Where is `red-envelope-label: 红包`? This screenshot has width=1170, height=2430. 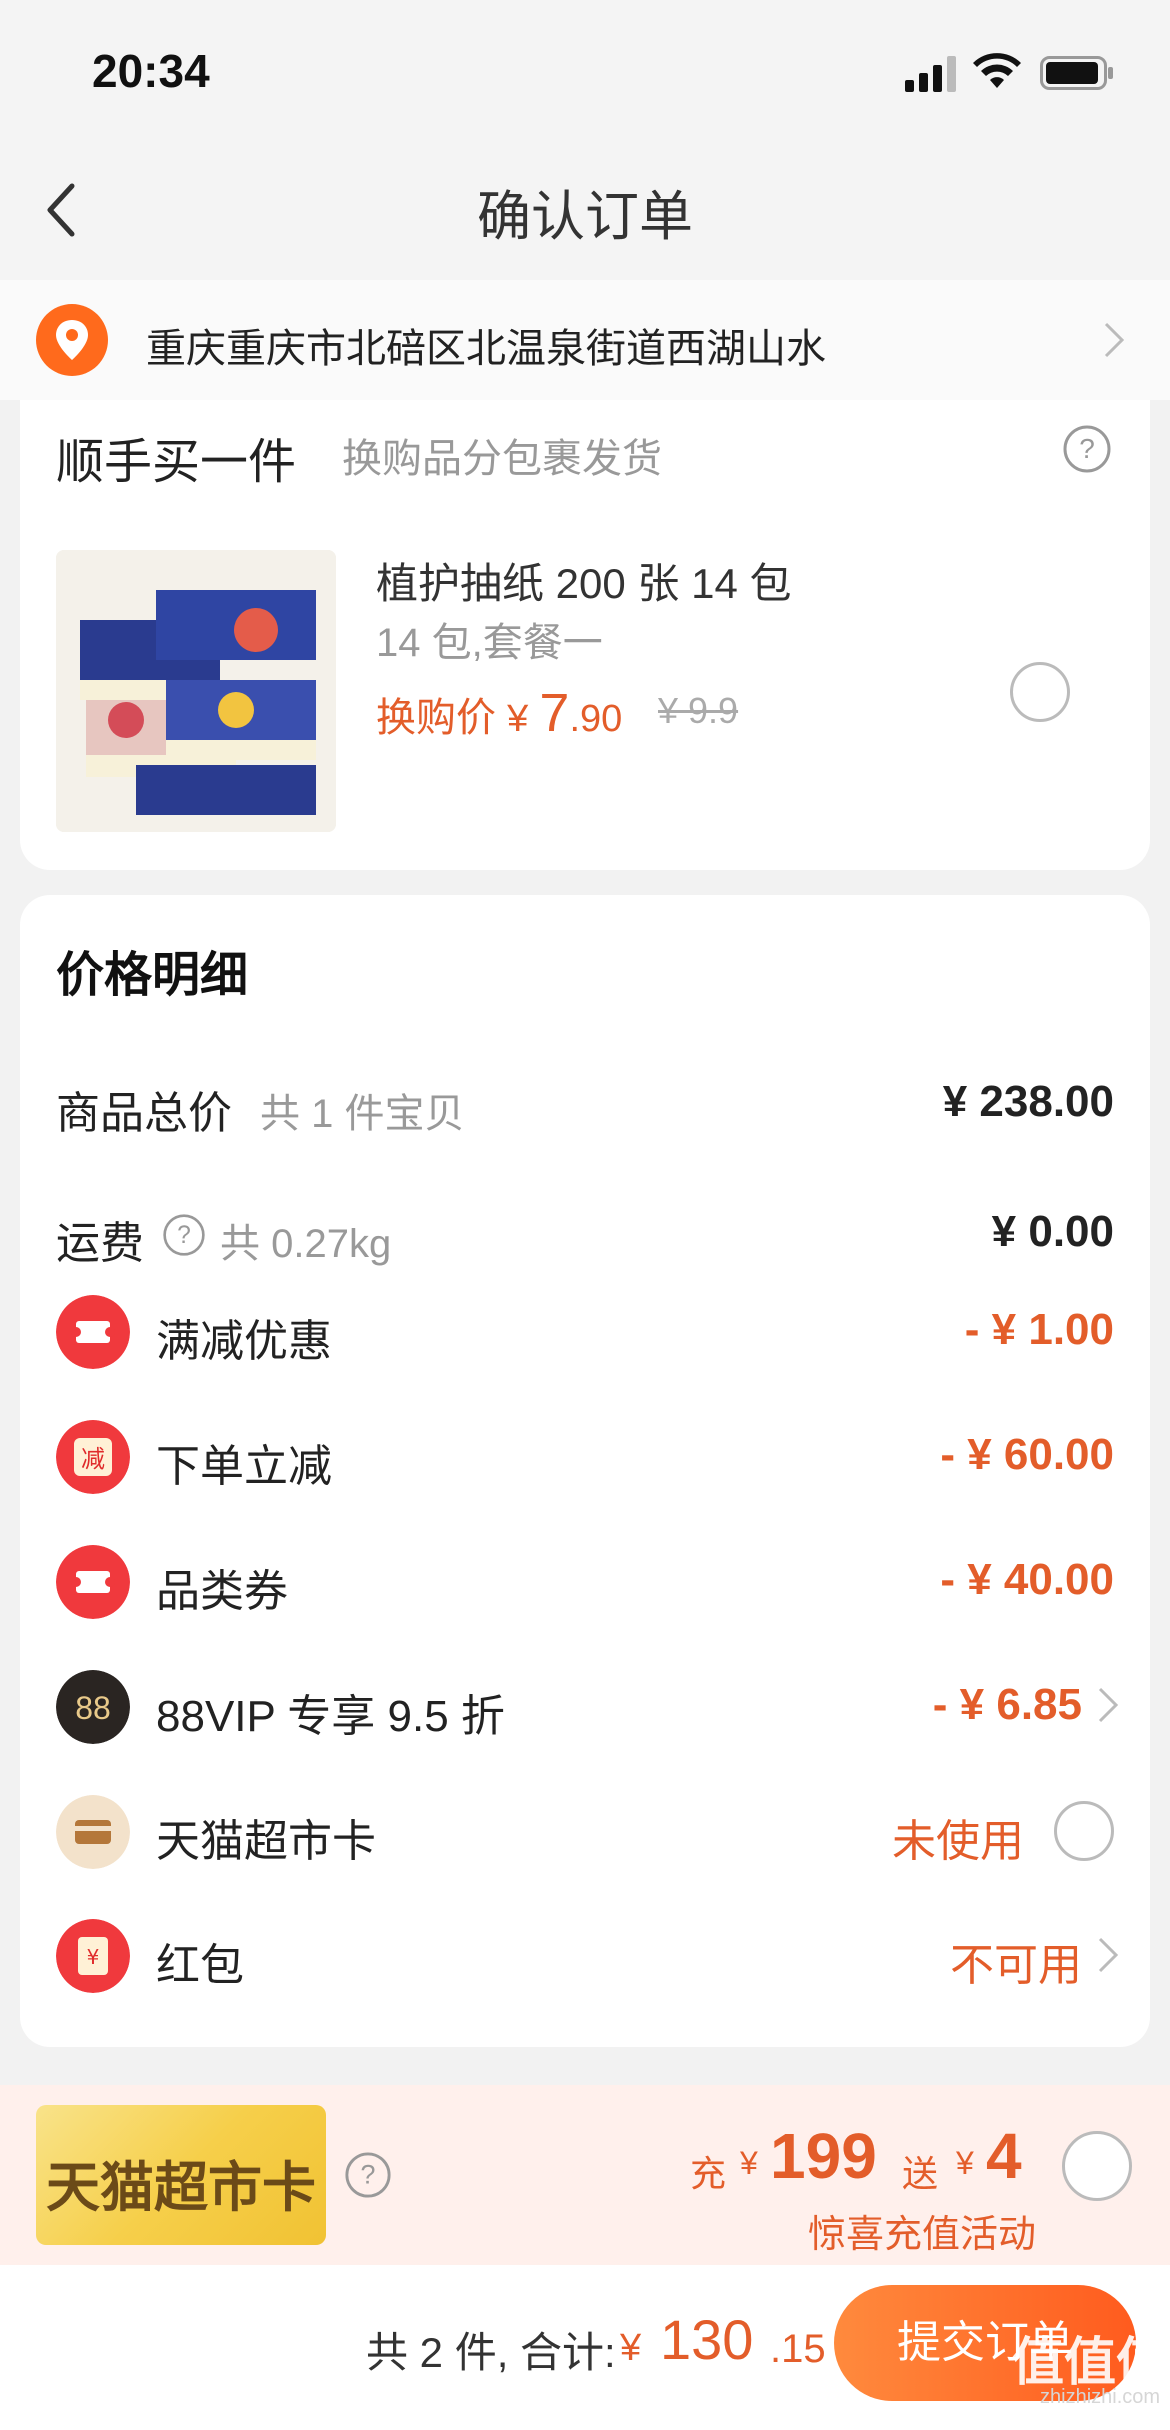 red-envelope-label: 红包 is located at coordinates (200, 1965).